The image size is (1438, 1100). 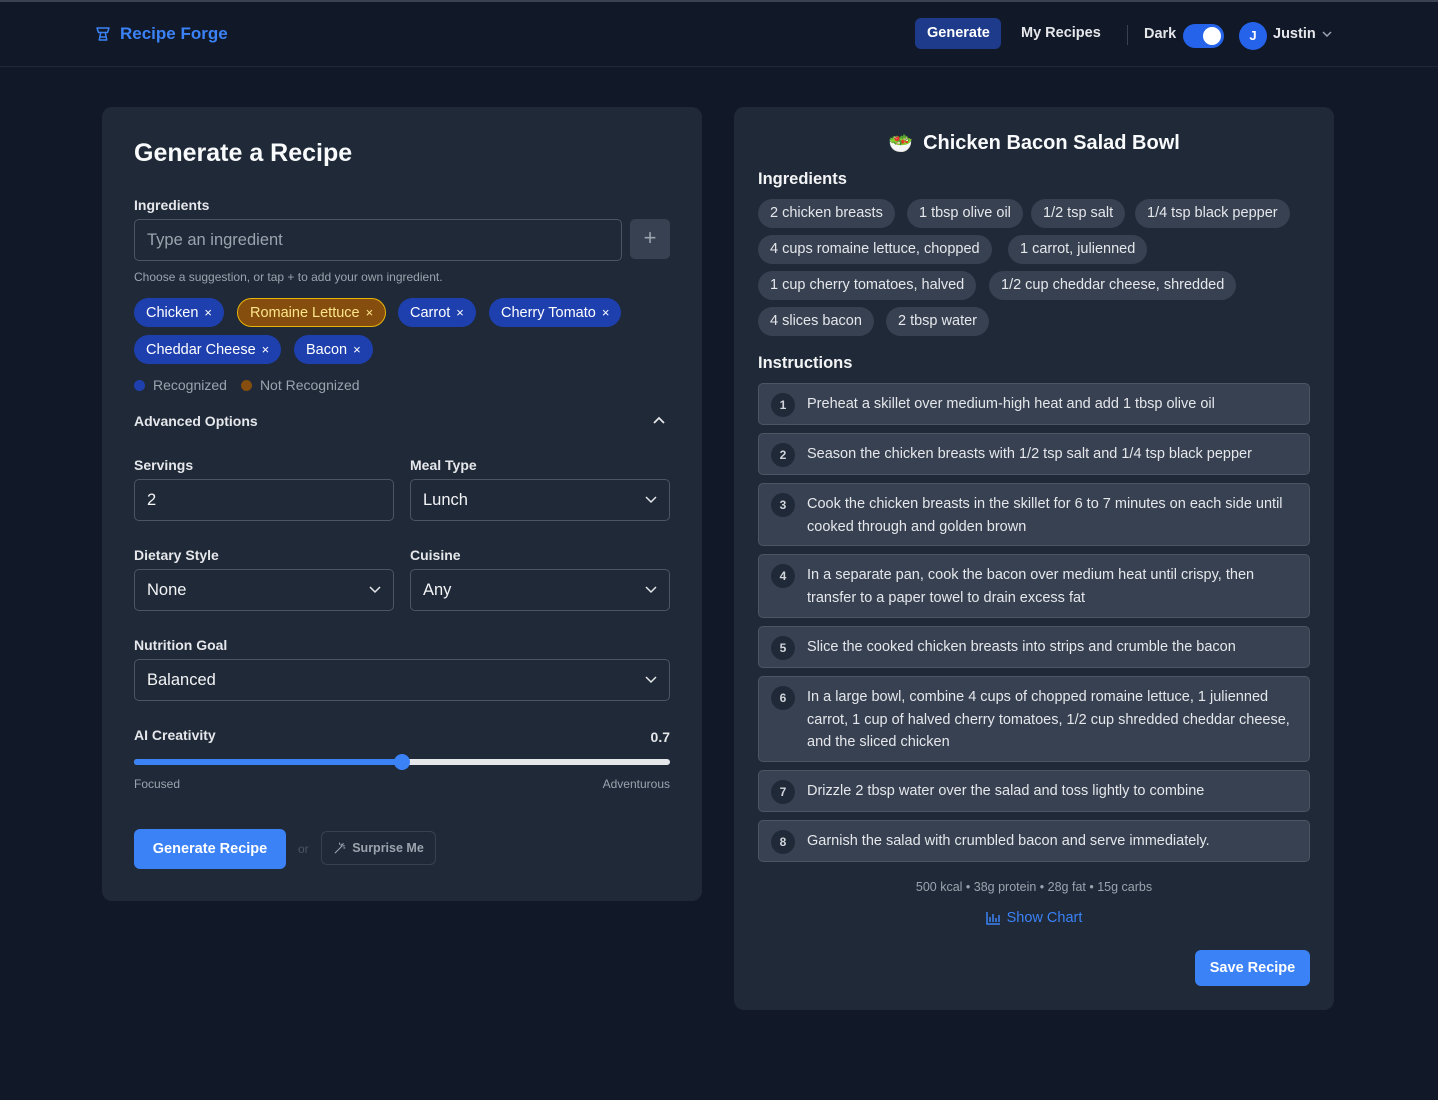 I want to click on chevron-up-icon, so click(x=659, y=420).